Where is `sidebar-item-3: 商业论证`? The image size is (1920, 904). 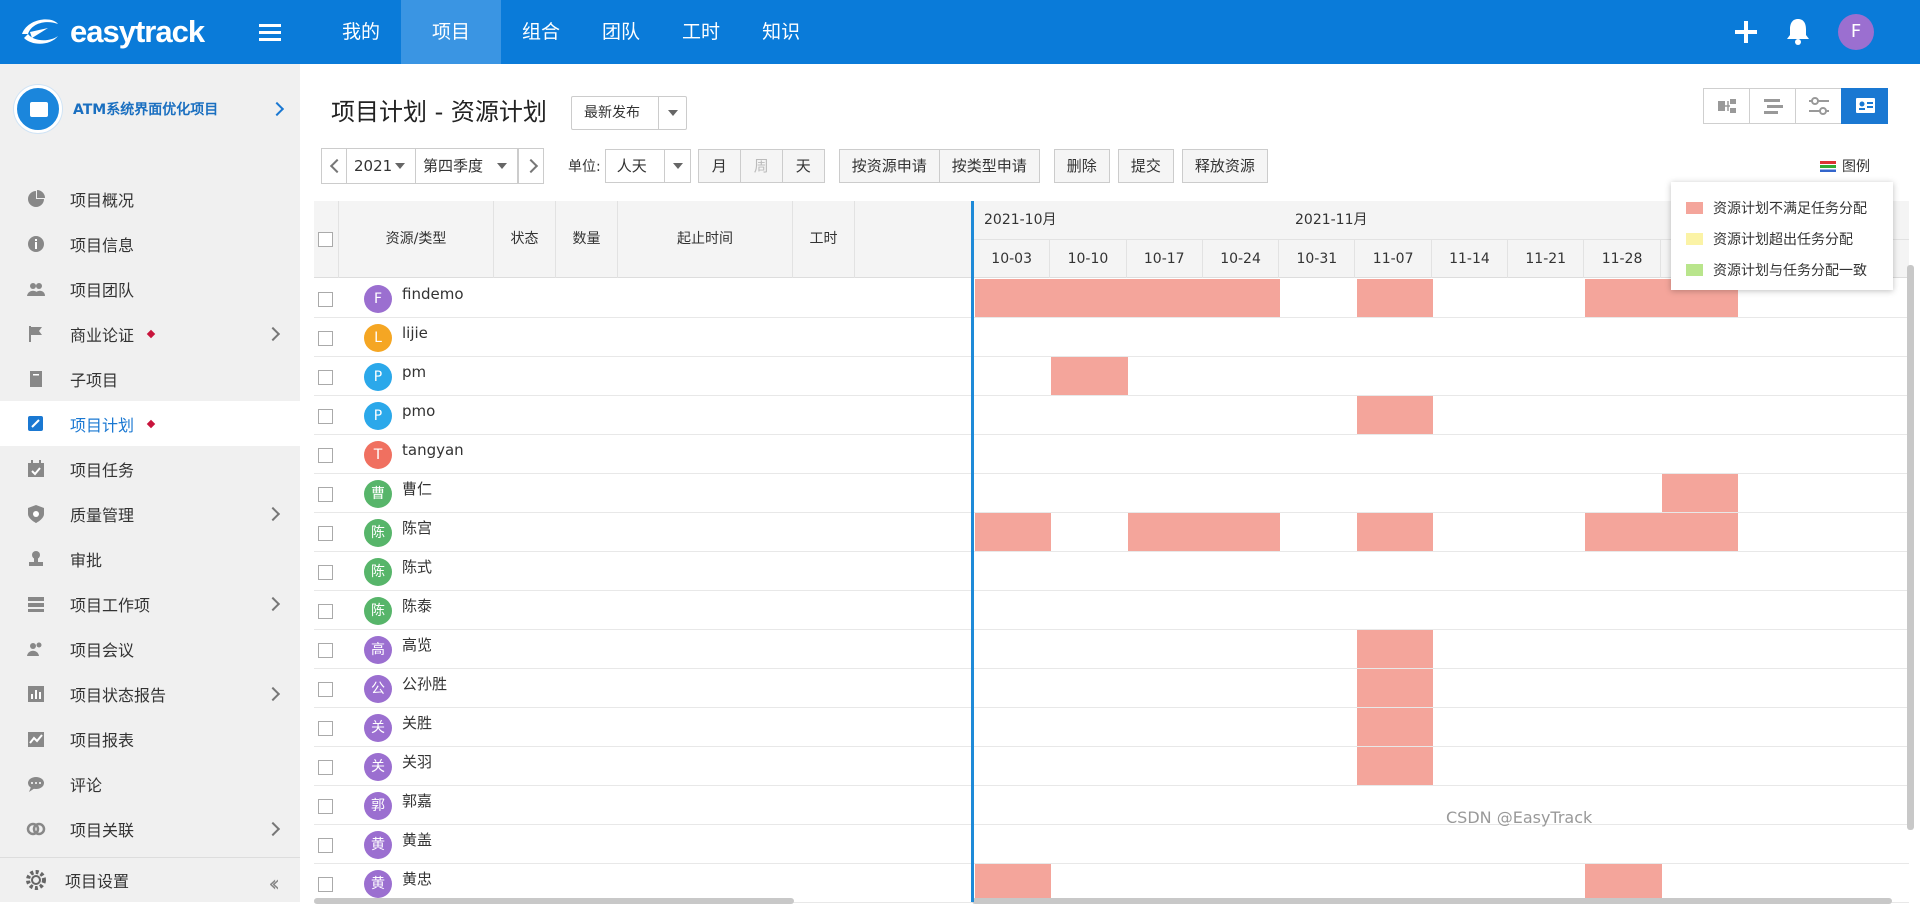
sidebar-item-3: 商业论证 is located at coordinates (150, 333).